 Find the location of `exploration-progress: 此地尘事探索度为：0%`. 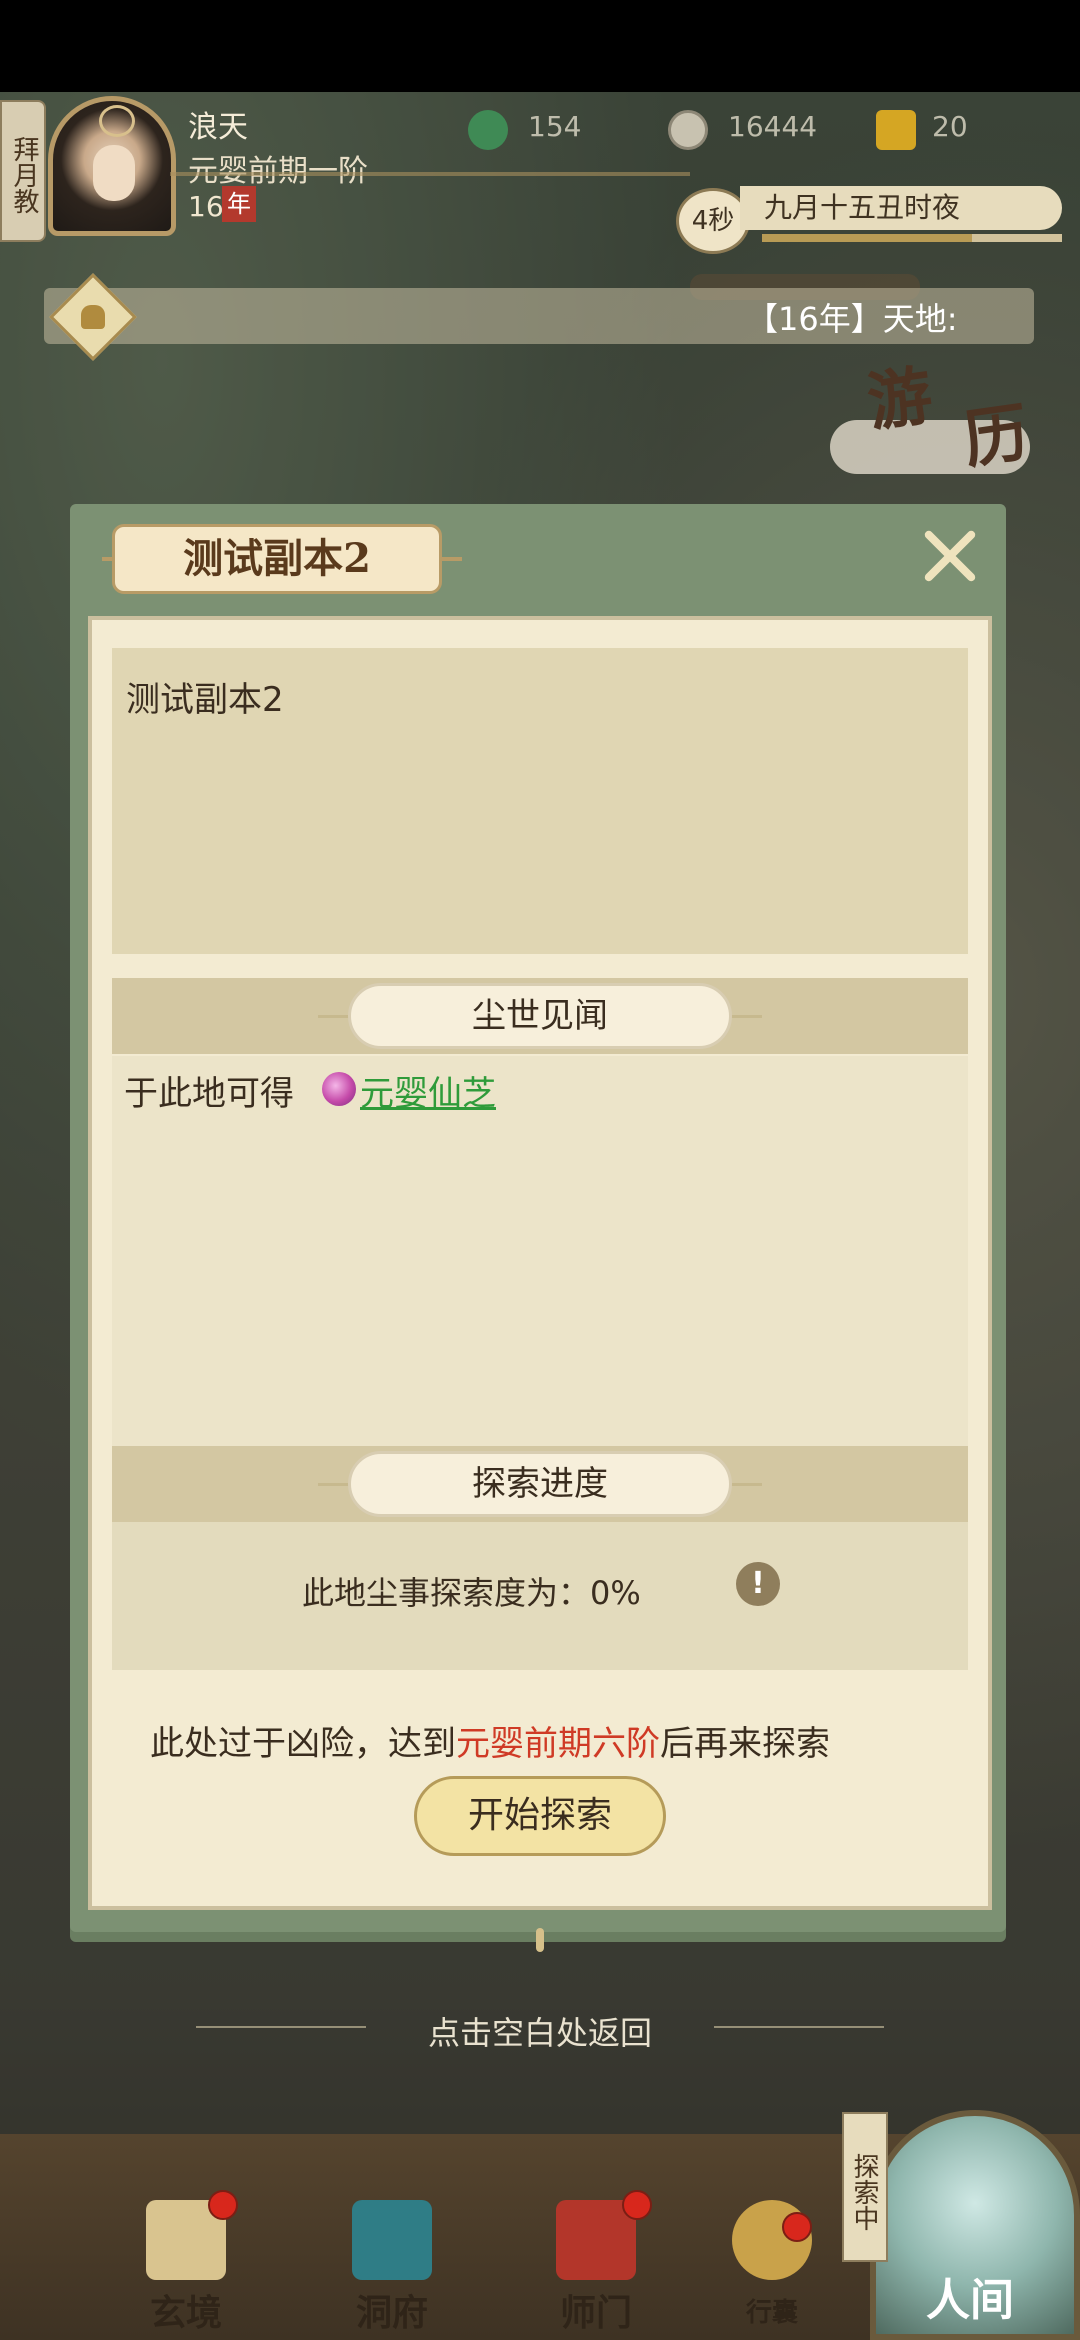

exploration-progress: 此地尘事探索度为：0% is located at coordinates (471, 1593).